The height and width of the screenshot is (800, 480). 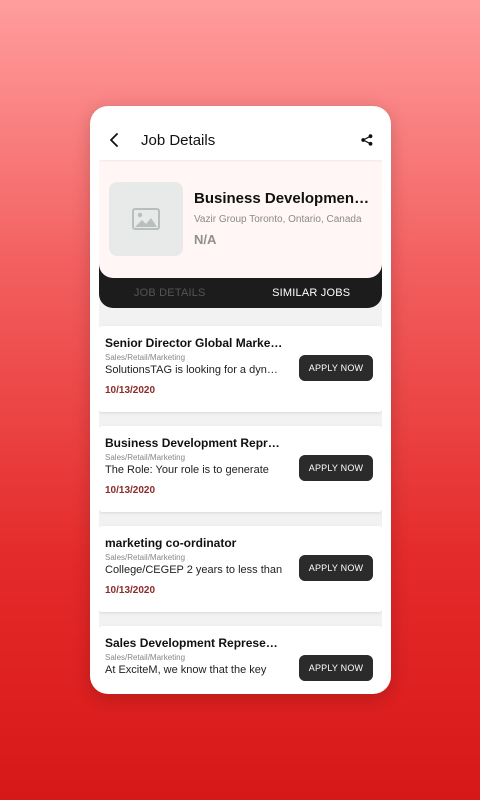 I want to click on tab-bar: JOB DETAILS SIMILAR JOBS, so click(x=240, y=293).